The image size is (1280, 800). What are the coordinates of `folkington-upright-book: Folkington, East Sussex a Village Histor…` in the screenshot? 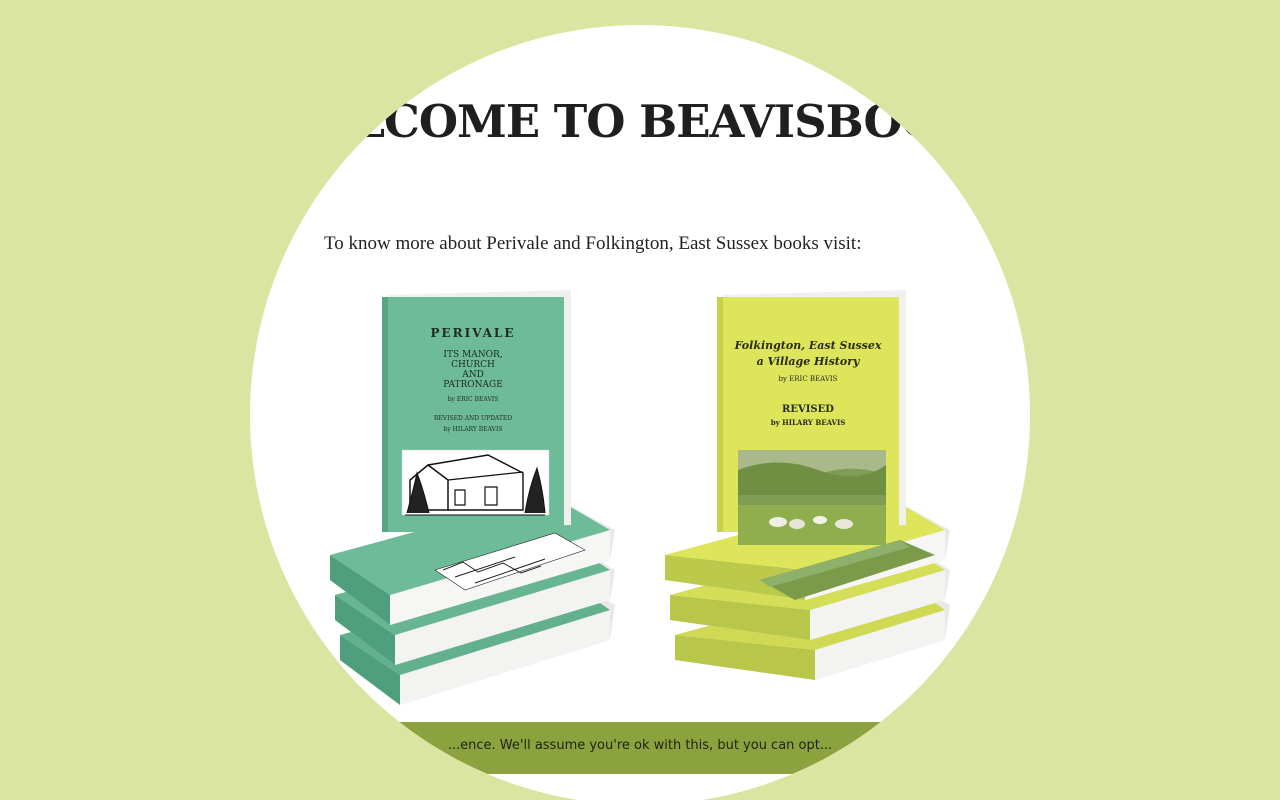 It's located at (811, 417).